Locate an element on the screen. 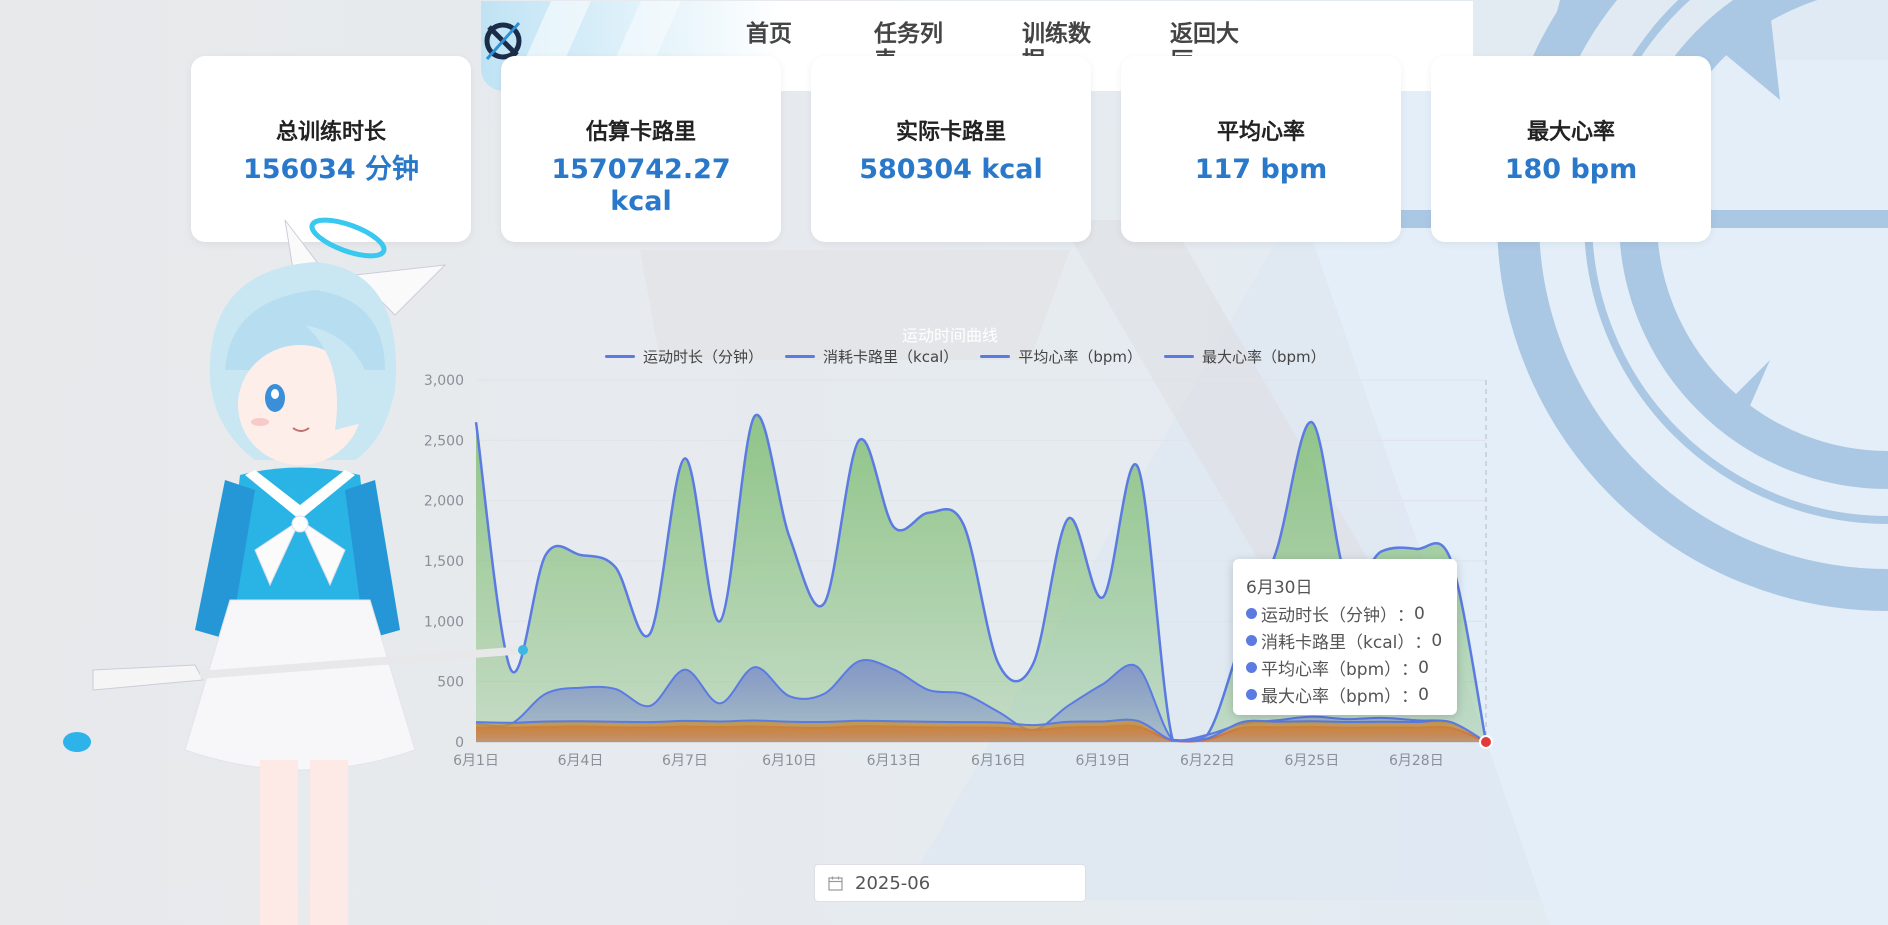 This screenshot has width=1888, height=925. stat-title: 总训练时长 is located at coordinates (330, 132).